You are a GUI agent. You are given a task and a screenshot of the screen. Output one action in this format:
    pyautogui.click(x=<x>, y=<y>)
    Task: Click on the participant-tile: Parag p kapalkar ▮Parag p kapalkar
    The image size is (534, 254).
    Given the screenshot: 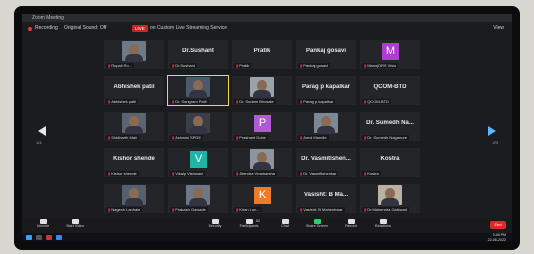 What is the action you would take?
    pyautogui.click(x=326, y=90)
    